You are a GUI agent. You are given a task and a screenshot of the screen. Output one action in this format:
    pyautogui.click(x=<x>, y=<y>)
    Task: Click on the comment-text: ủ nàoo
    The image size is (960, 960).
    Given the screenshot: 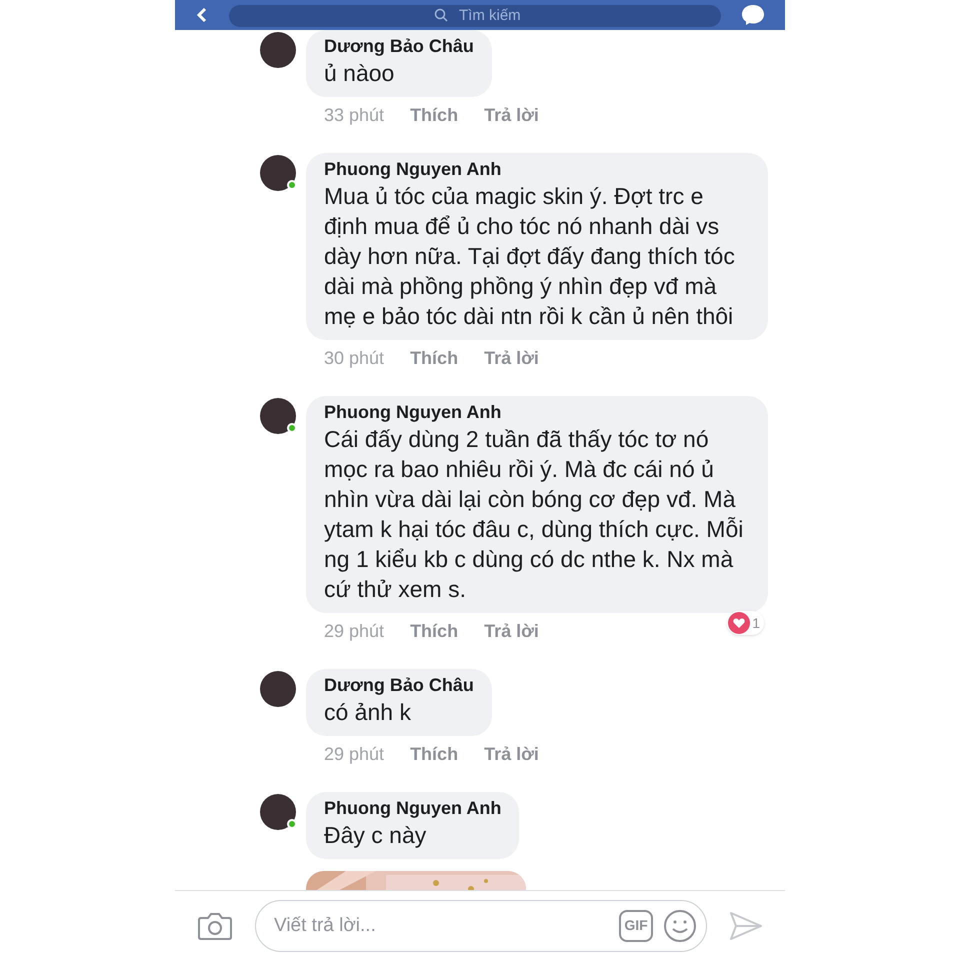 What is the action you would take?
    pyautogui.click(x=360, y=73)
    